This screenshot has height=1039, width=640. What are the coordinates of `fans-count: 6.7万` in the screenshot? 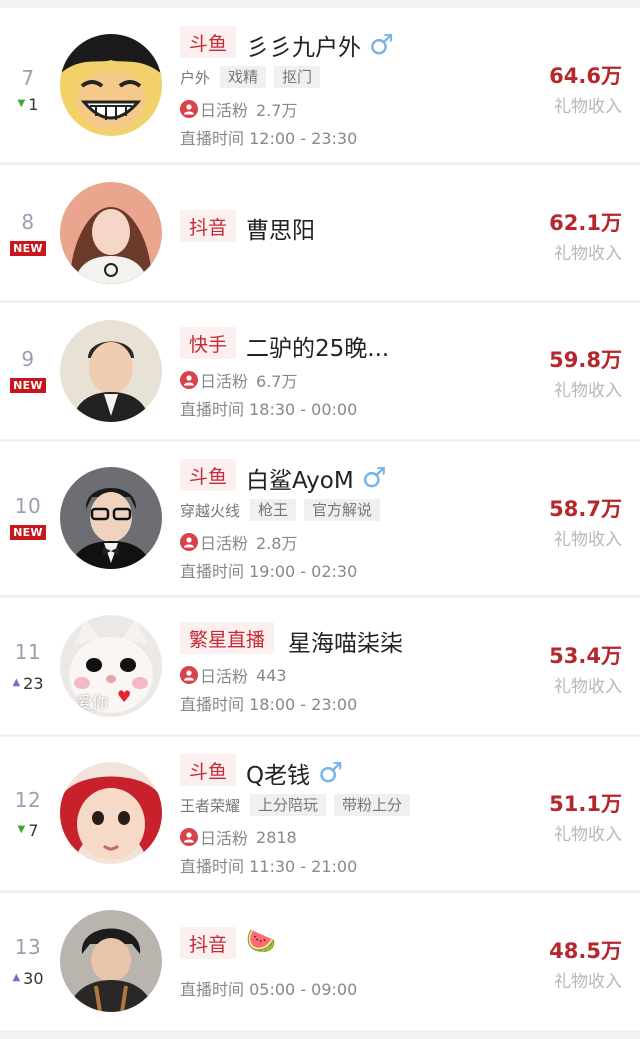 It's located at (277, 381).